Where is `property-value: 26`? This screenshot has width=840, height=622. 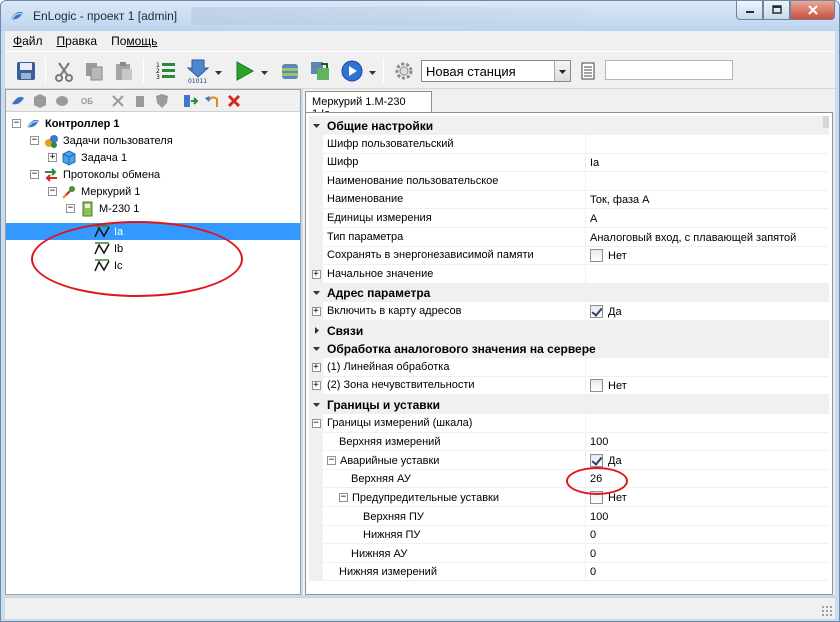 property-value: 26 is located at coordinates (707, 478).